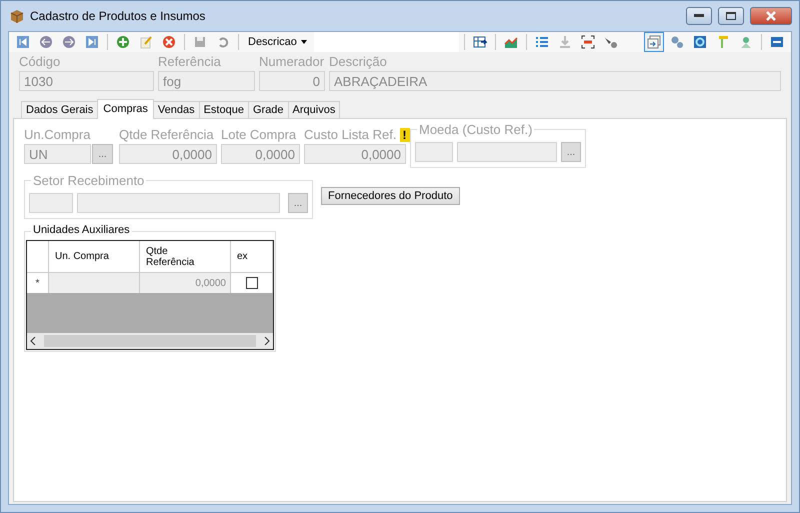 The height and width of the screenshot is (513, 800). I want to click on table-export-icon, so click(479, 42).